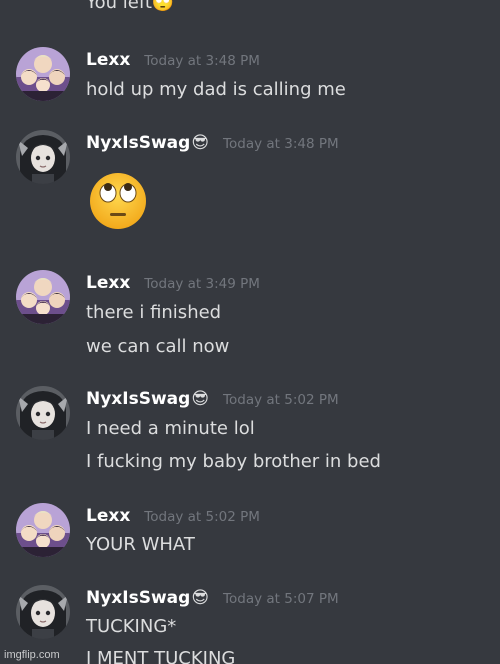  I want to click on message-header: Lexx Today at 3:48 PM, so click(173, 60).